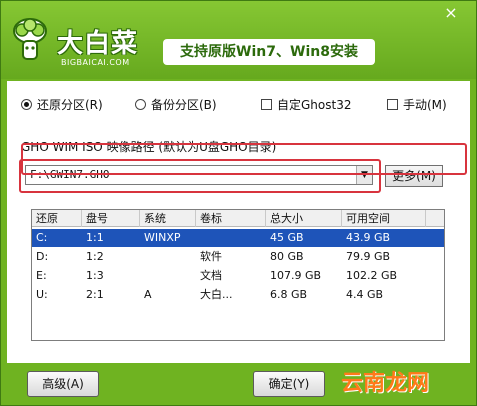 This screenshot has width=477, height=406. What do you see at coordinates (95, 256) in the screenshot?
I see `cell-disk: 1:2` at bounding box center [95, 256].